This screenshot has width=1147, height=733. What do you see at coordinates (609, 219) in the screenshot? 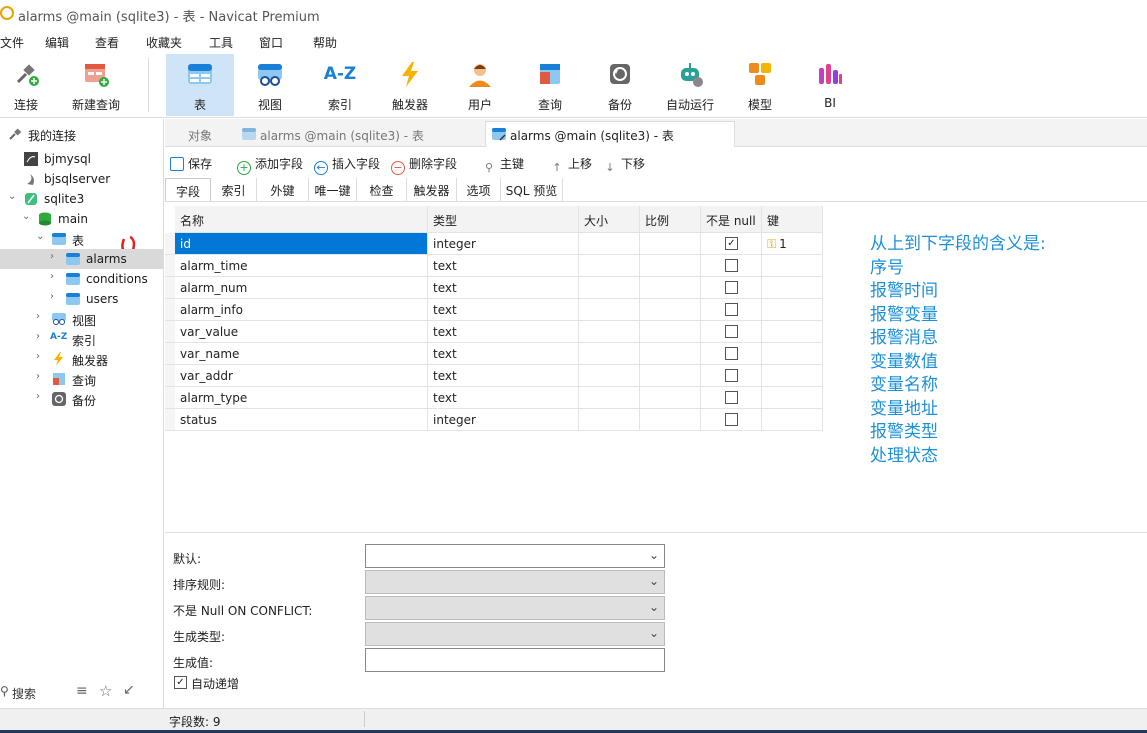
I see `column-header-size: 大小` at bounding box center [609, 219].